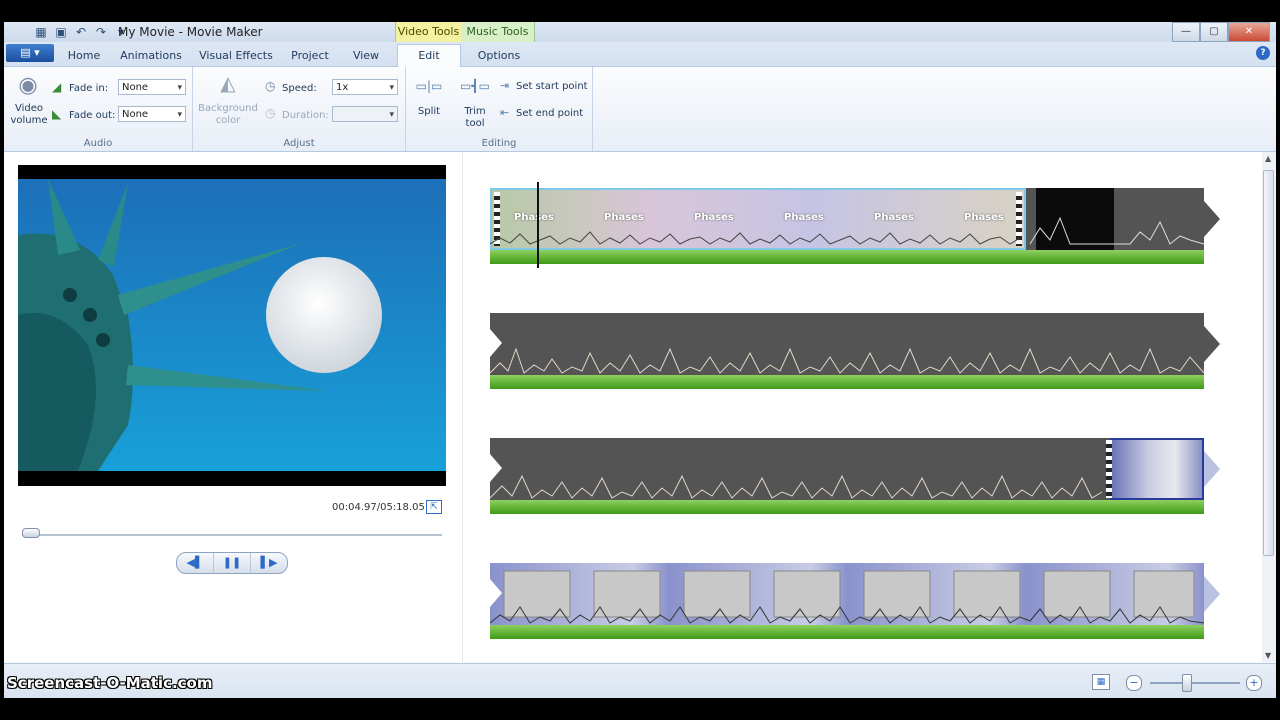 Image resolution: width=1280 pixels, height=720 pixels. Describe the element at coordinates (29, 115) in the screenshot. I see `video-volume-label: Video volume` at that location.